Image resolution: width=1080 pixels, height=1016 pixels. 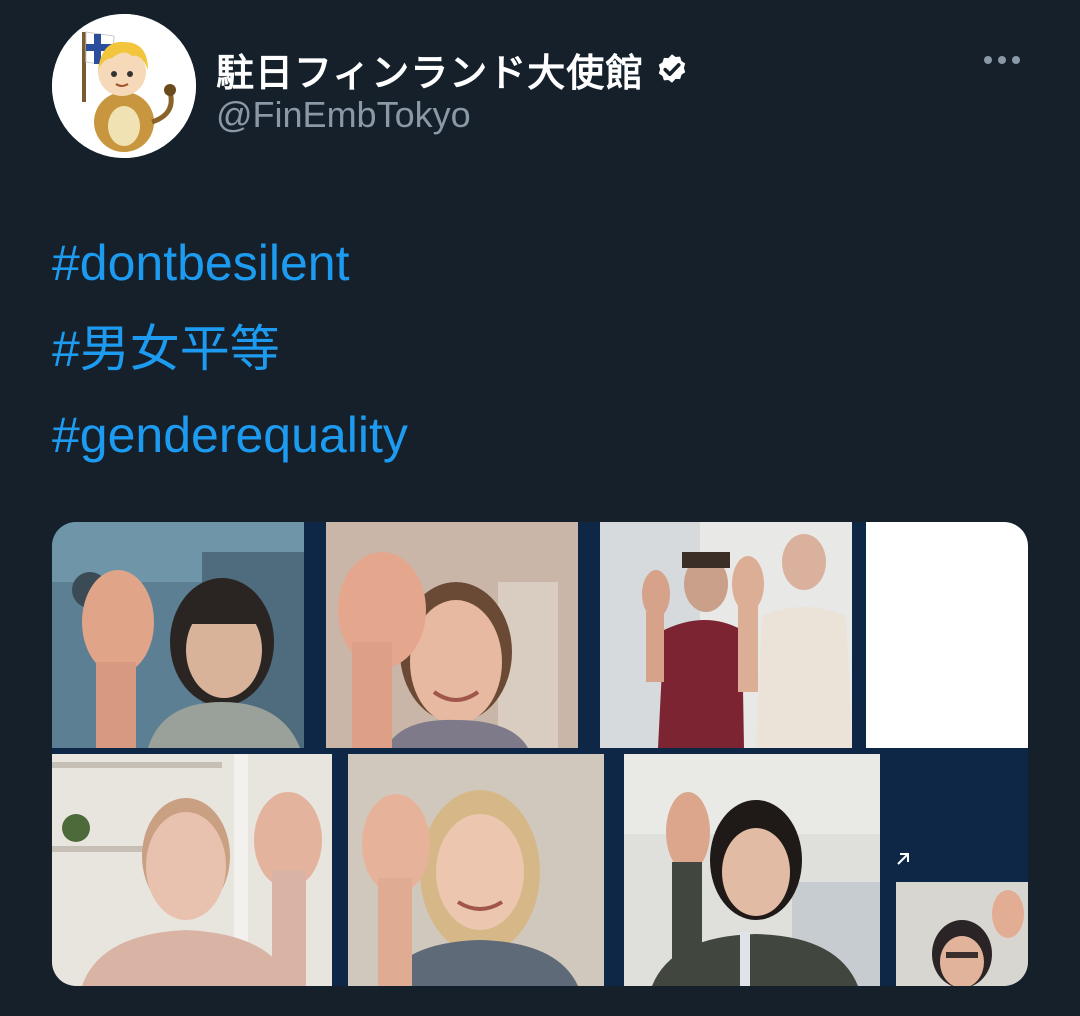 What do you see at coordinates (1002, 60) in the screenshot?
I see `more-options-icon` at bounding box center [1002, 60].